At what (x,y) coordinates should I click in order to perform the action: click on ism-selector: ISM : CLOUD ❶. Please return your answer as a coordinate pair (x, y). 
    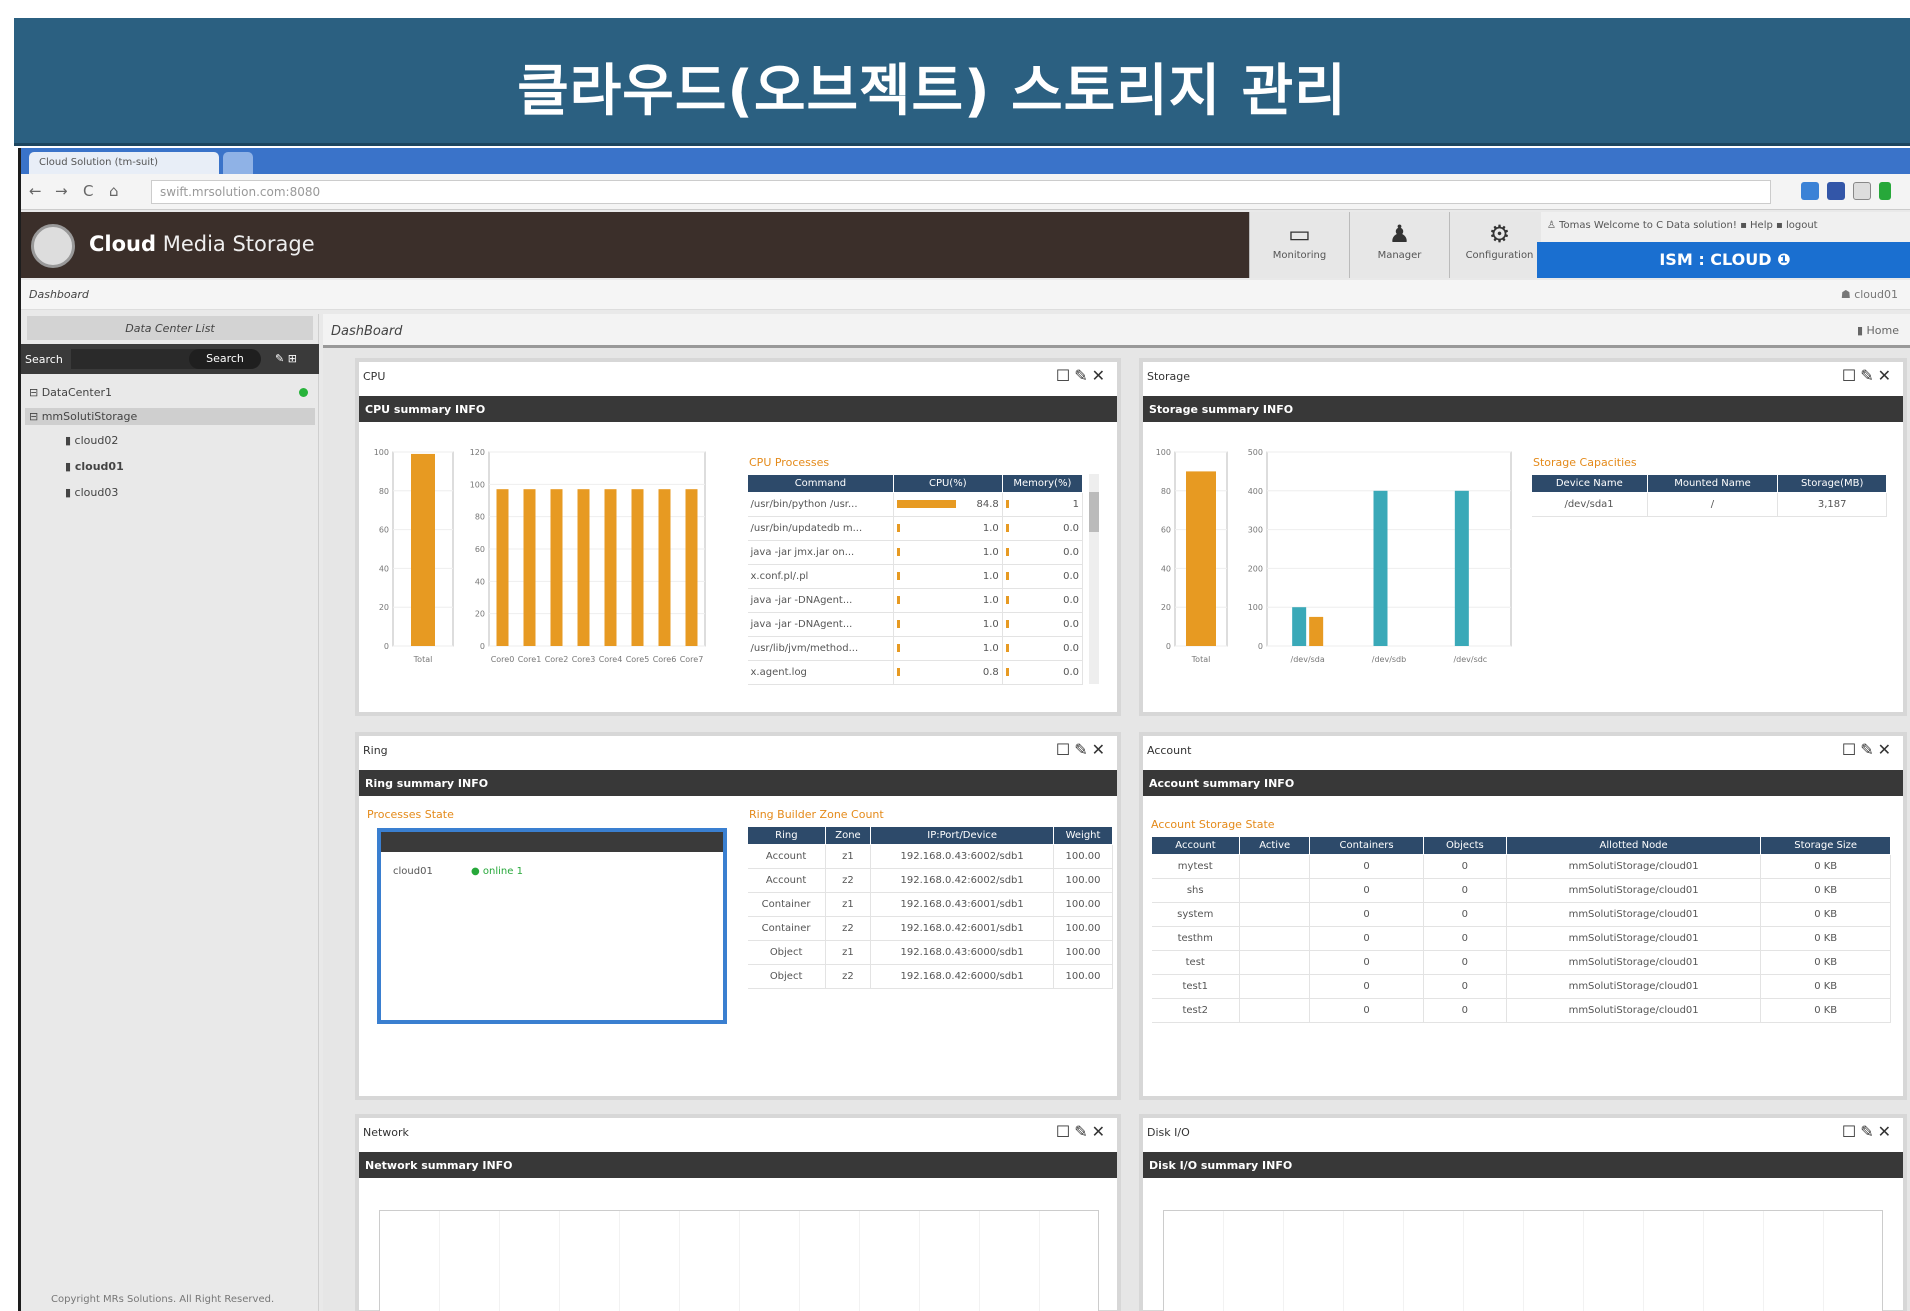
    Looking at the image, I should click on (1723, 260).